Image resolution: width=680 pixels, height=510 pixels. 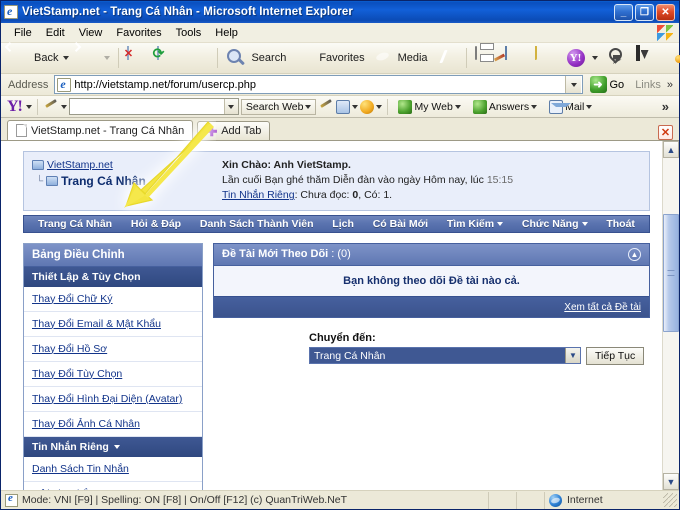 I want to click on nav-item-tim-kiem: Tìm Kiếm, so click(x=475, y=223).